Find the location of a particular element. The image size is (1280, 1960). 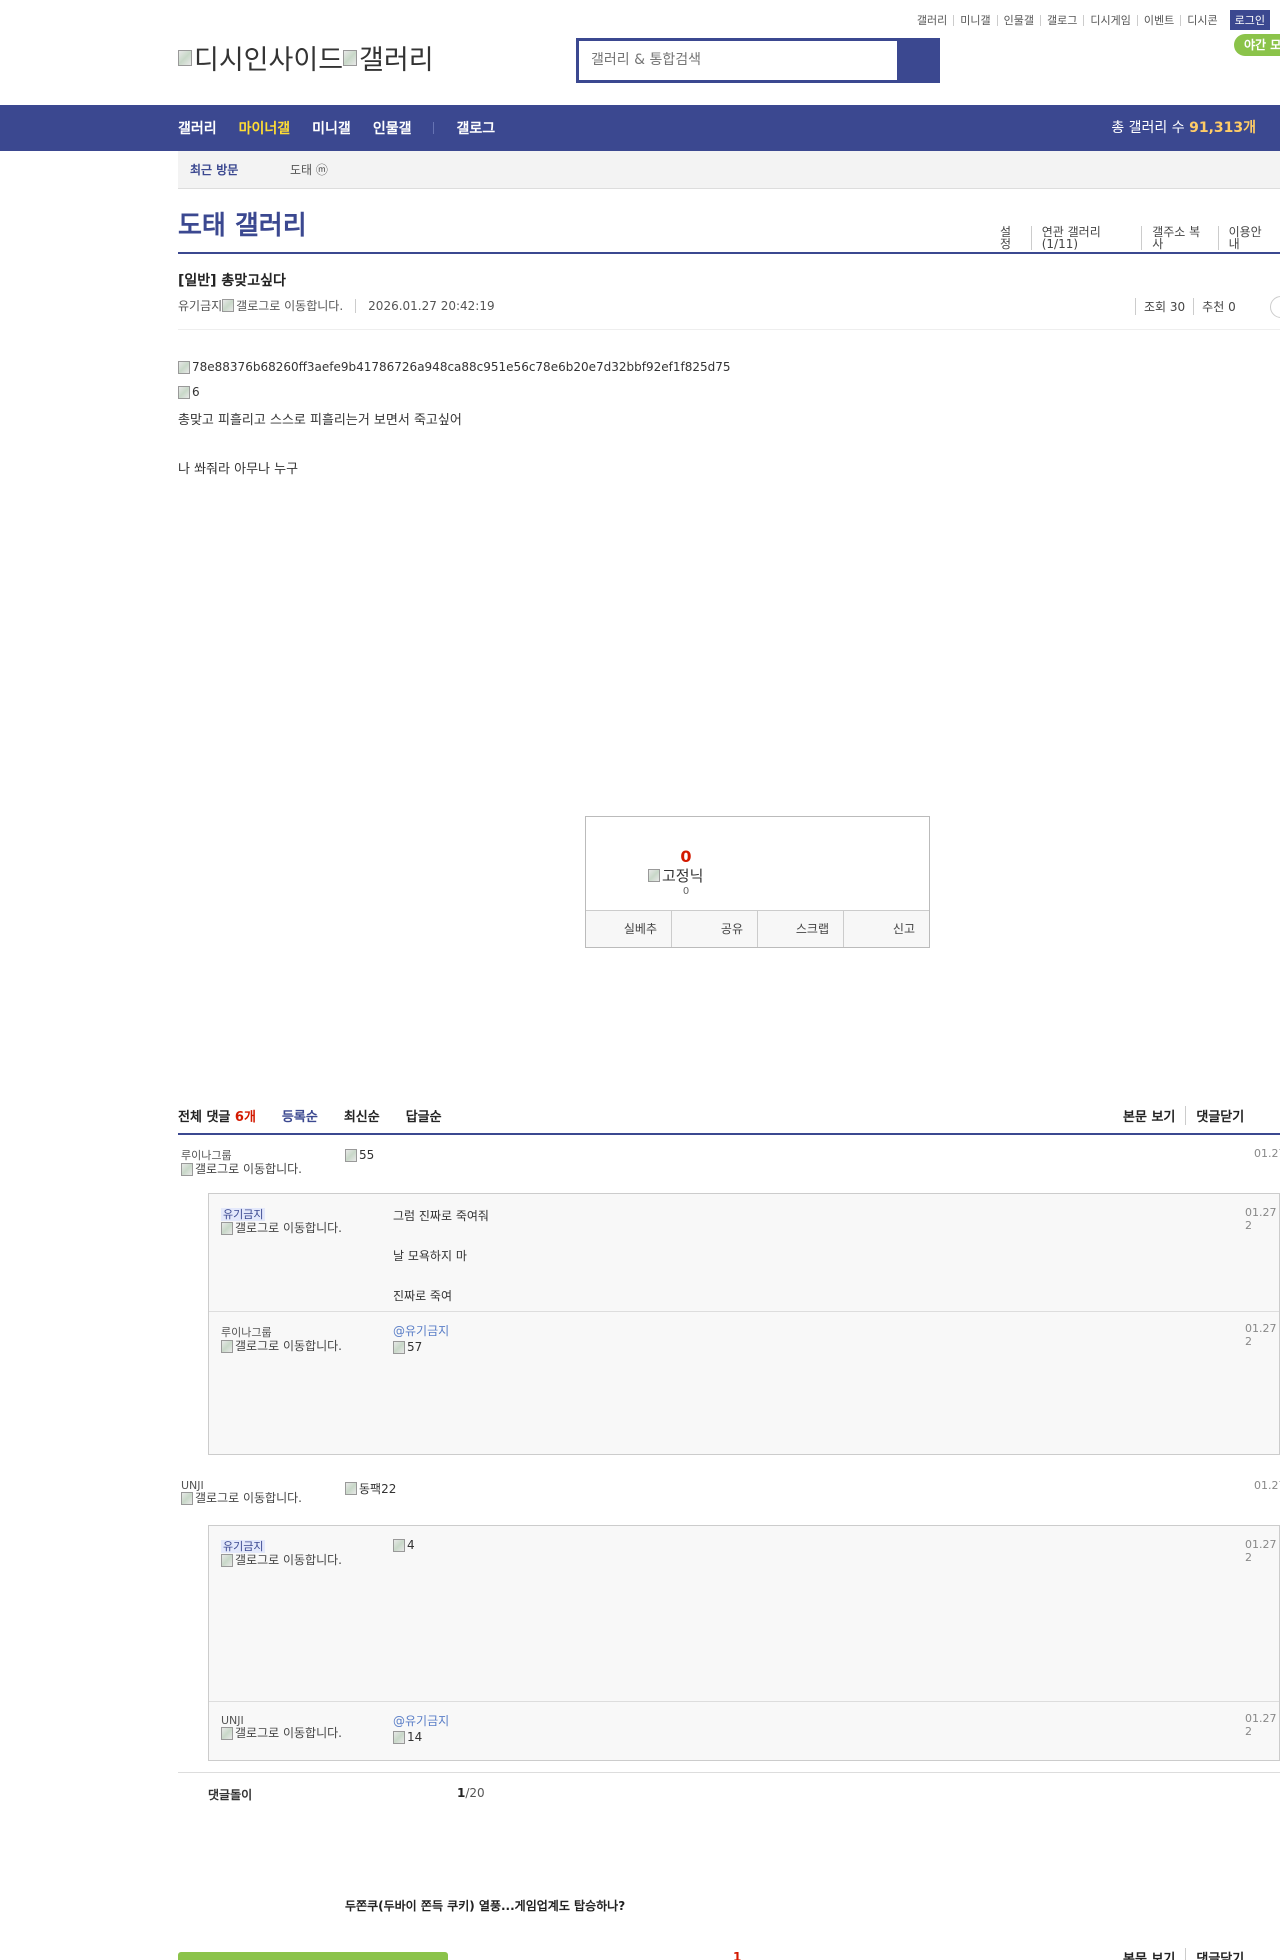

search-box is located at coordinates (758, 60).